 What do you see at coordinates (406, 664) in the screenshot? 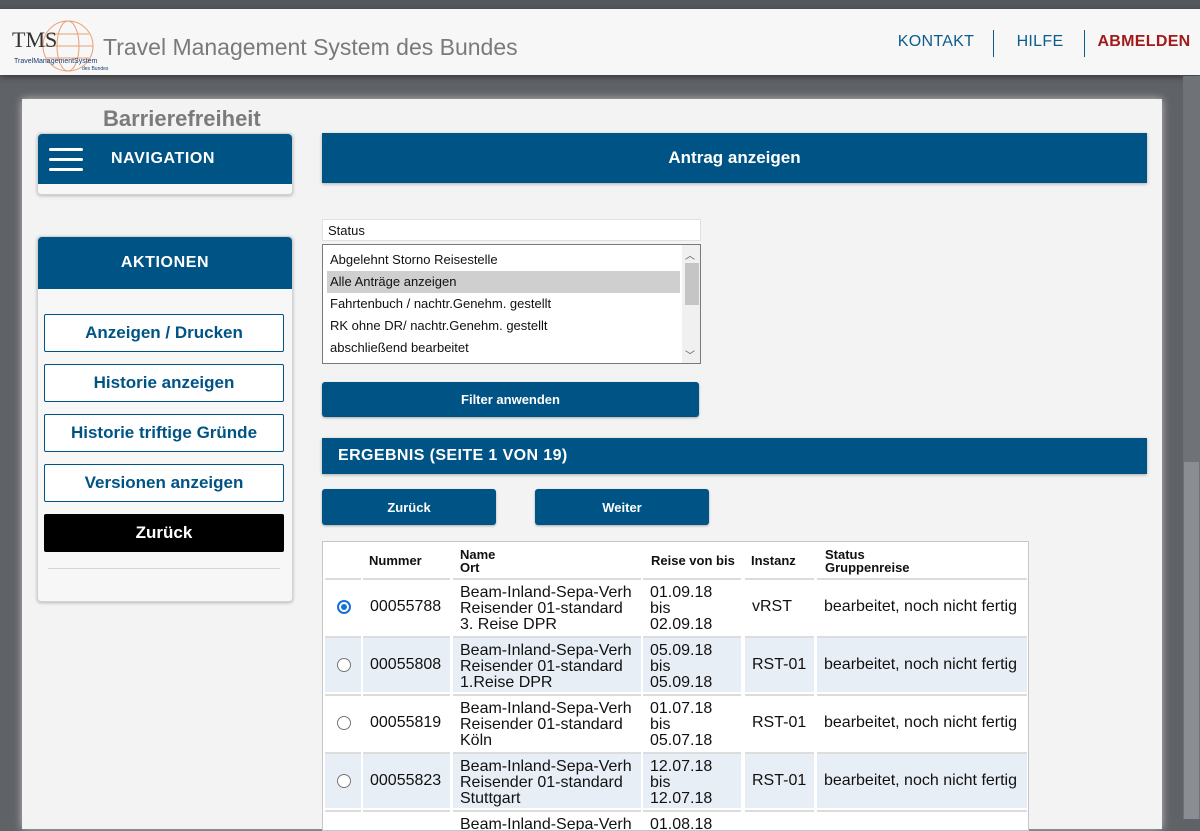
I see `cell-nummer: 00055808` at bounding box center [406, 664].